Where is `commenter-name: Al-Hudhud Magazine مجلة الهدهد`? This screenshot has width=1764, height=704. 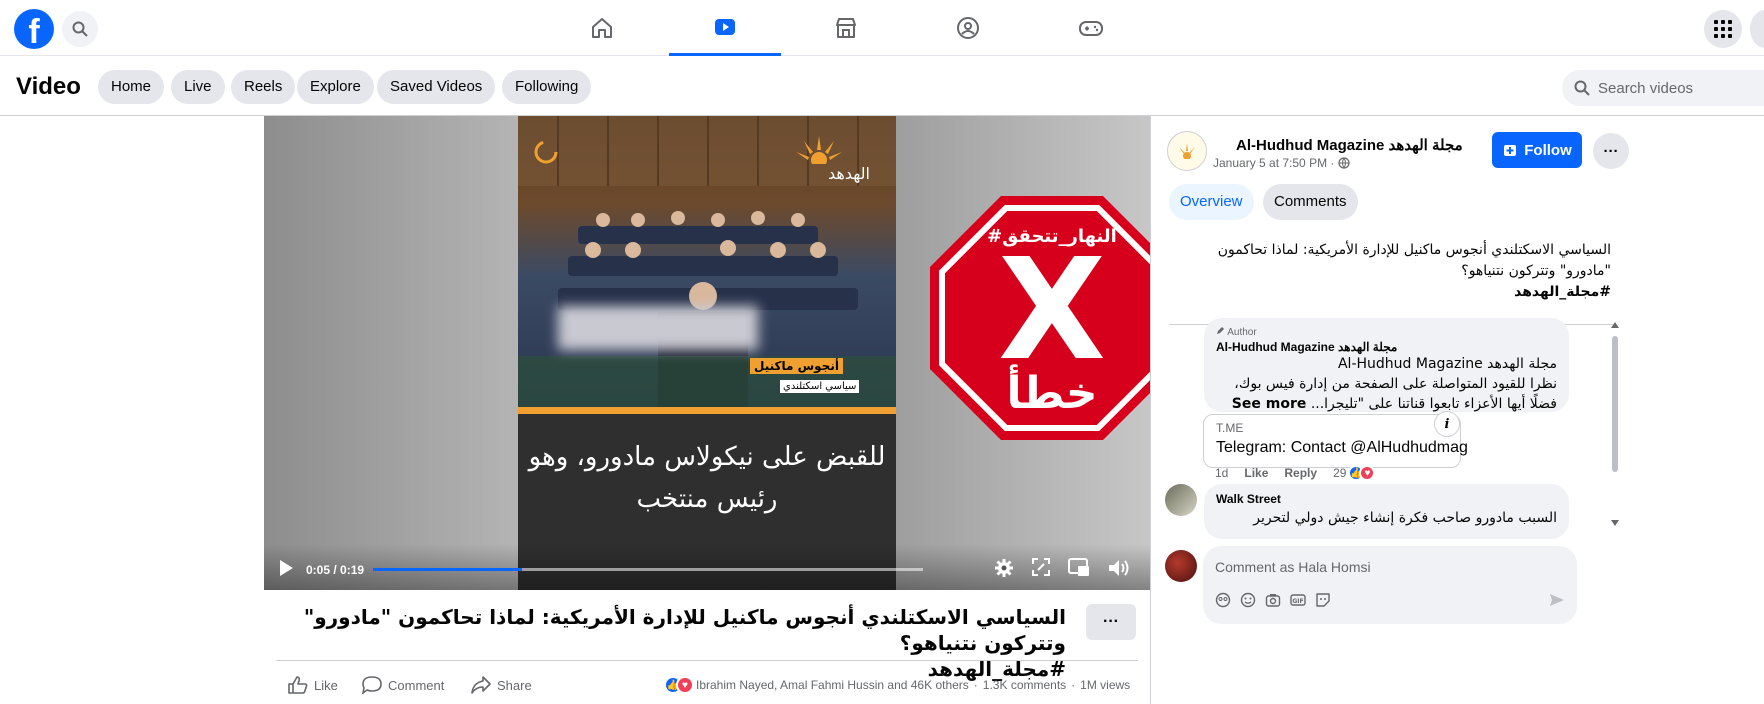 commenter-name: Al-Hudhud Magazine مجلة الهدهد is located at coordinates (1386, 347).